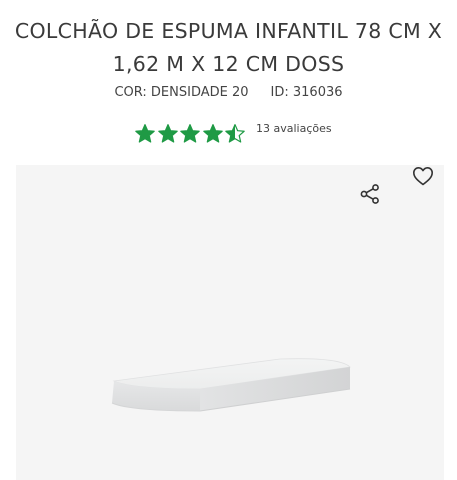 The height and width of the screenshot is (480, 457). I want to click on heart-icon, so click(423, 176).